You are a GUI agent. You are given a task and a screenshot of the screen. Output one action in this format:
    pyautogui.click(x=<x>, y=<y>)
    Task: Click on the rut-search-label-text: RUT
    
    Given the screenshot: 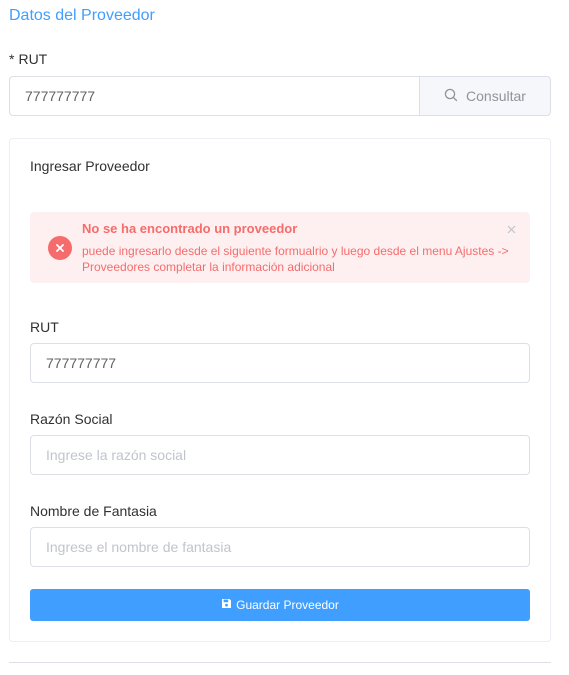 What is the action you would take?
    pyautogui.click(x=33, y=59)
    